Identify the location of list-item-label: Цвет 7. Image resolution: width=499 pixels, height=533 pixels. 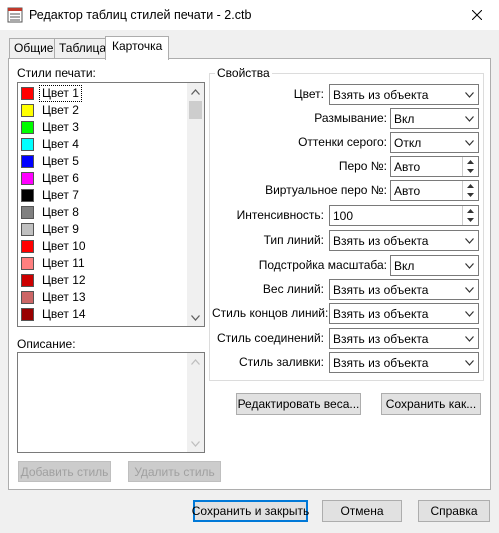
(60, 195).